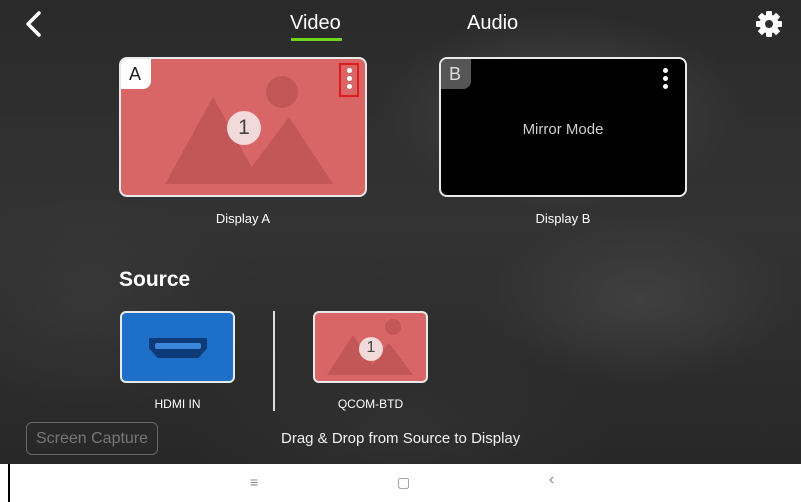  I want to click on display-a-card: 1 A, so click(243, 127).